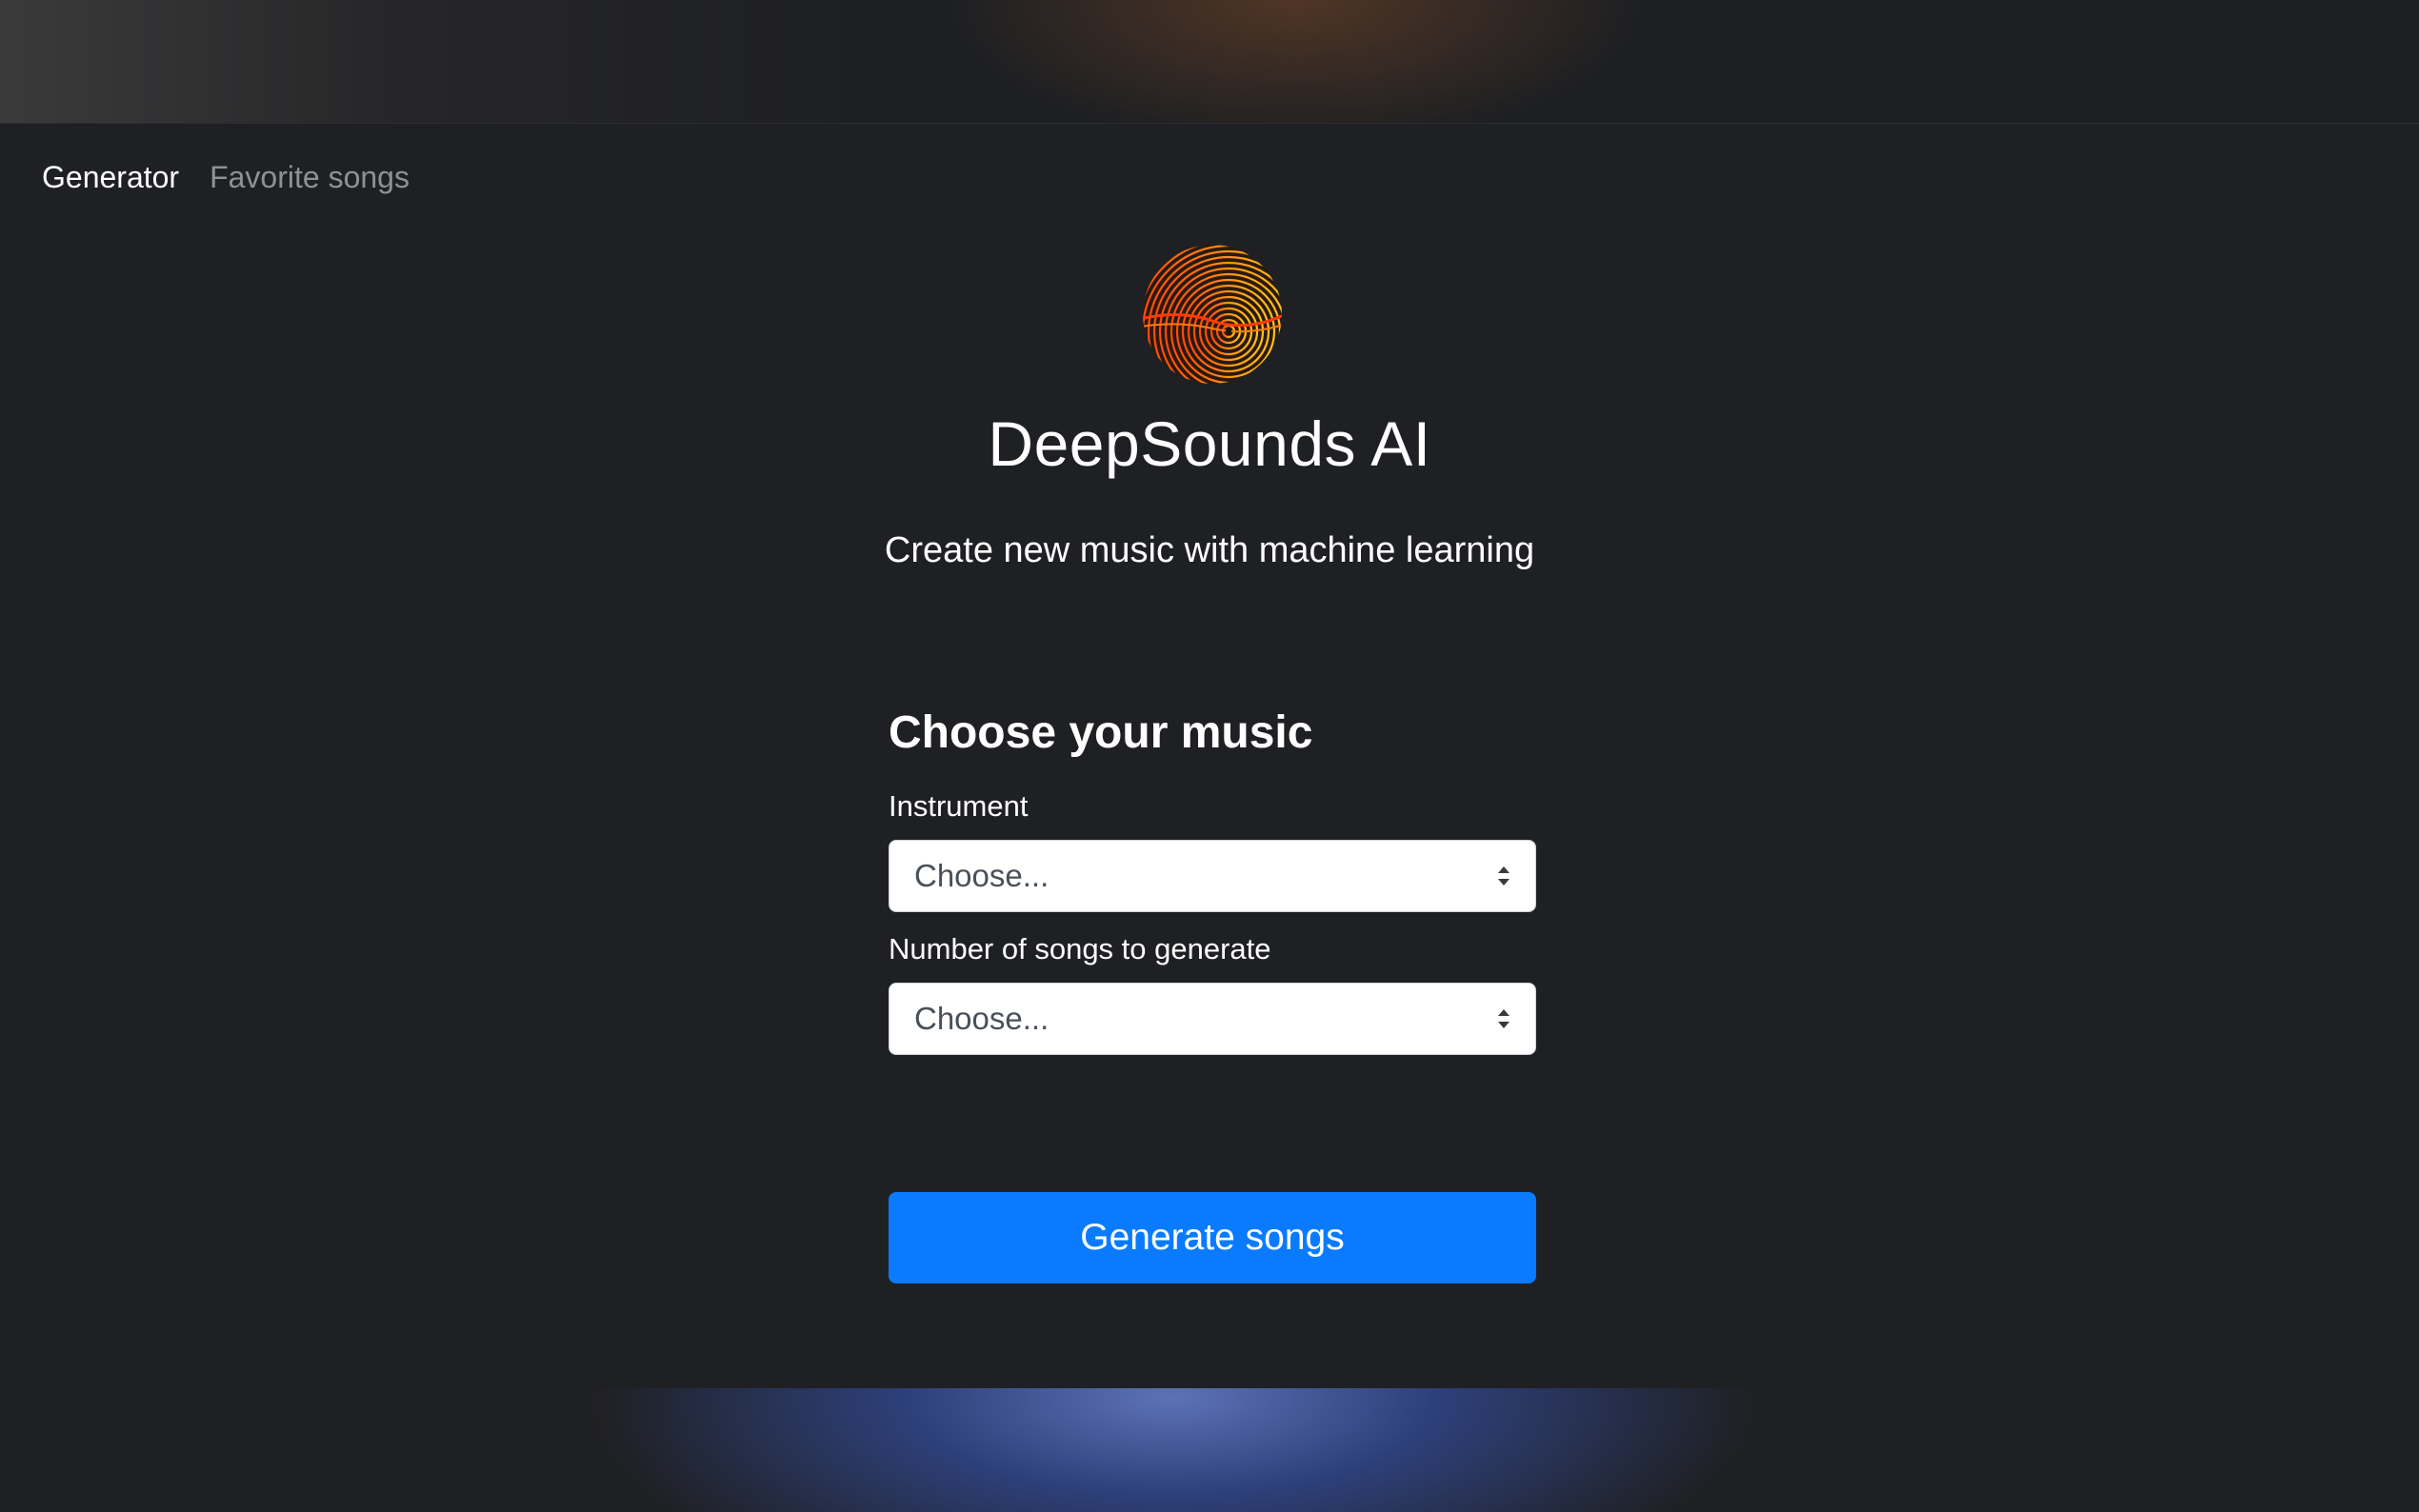  I want to click on bottom-decorative-glow, so click(1209, 1450).